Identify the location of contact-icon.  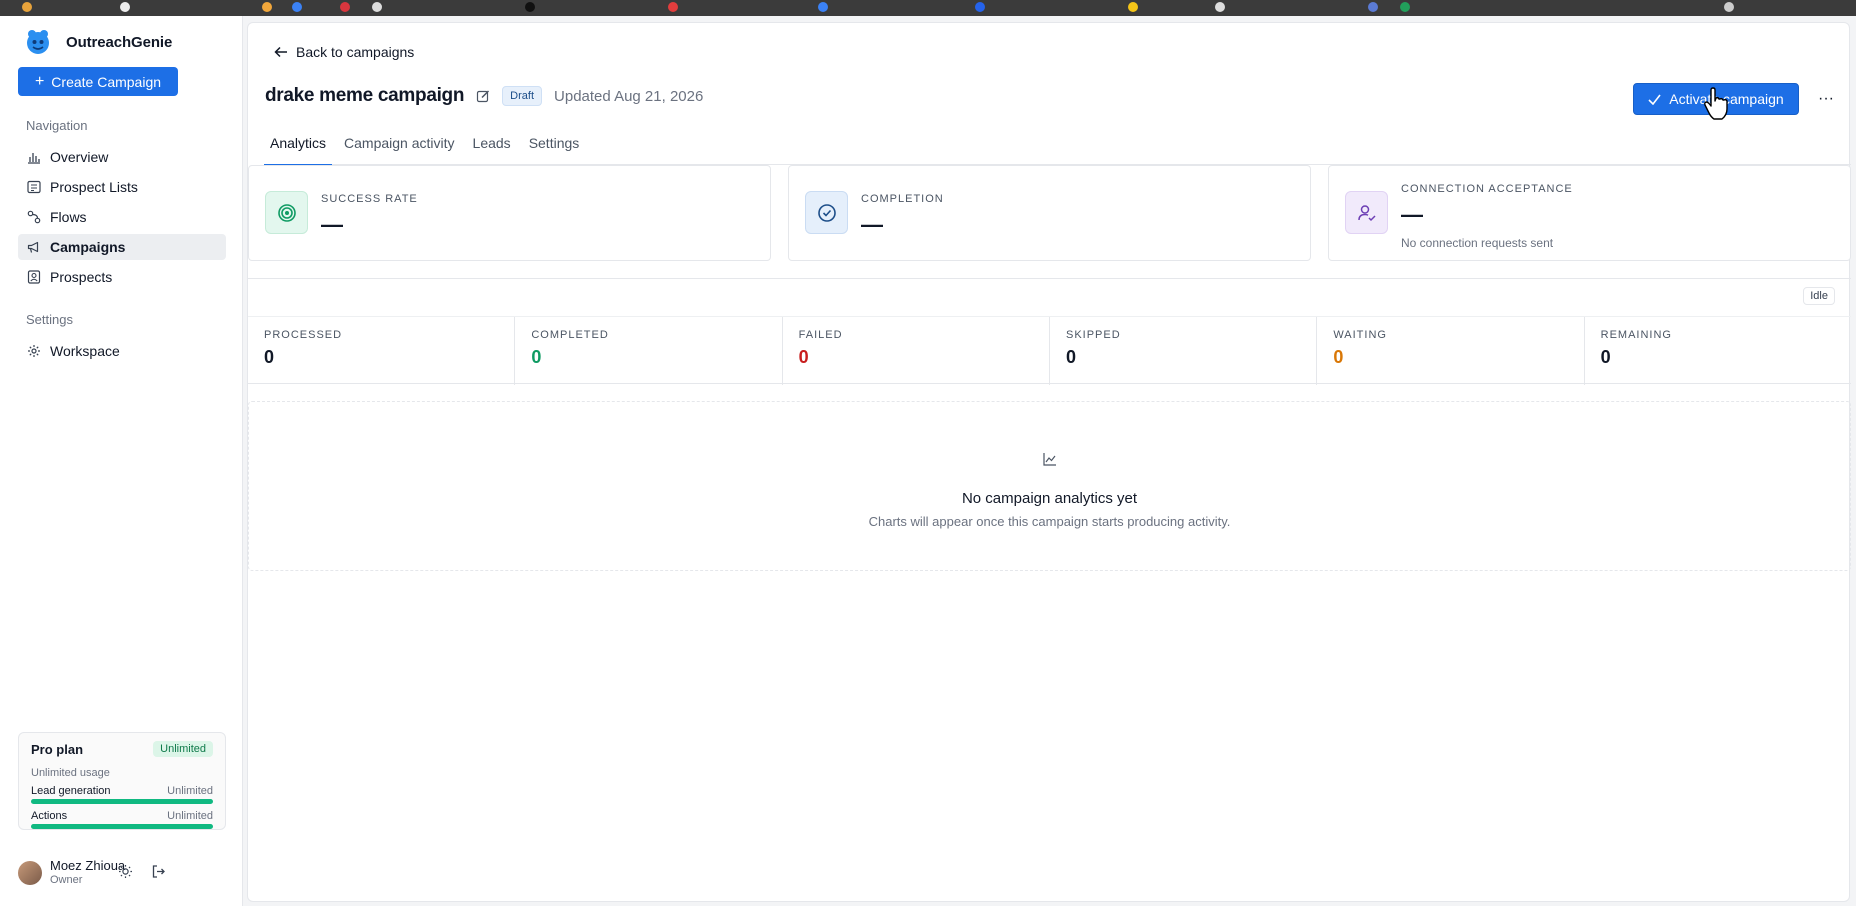
(34, 277).